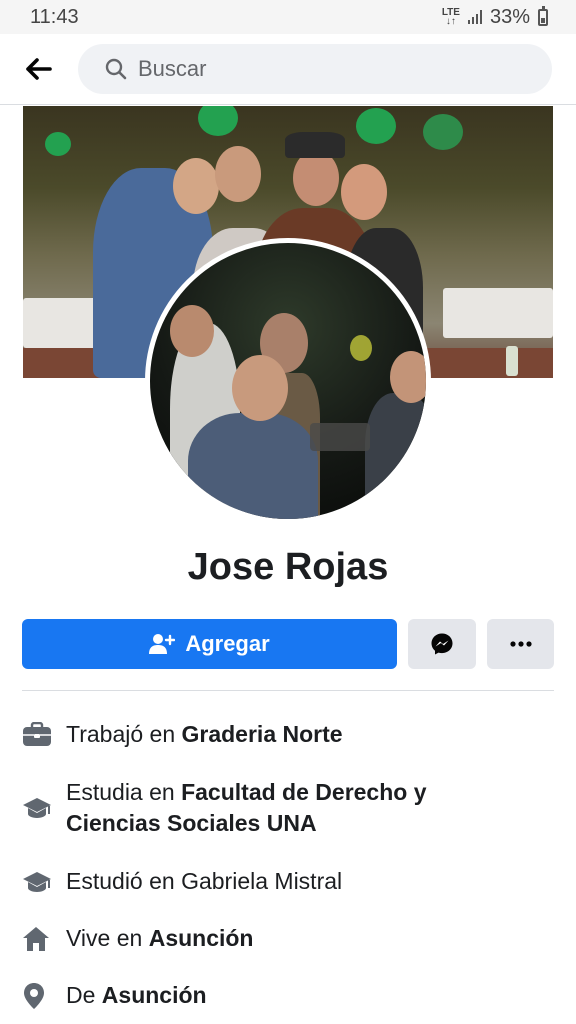 Image resolution: width=576 pixels, height=1024 pixels. Describe the element at coordinates (450, 17) in the screenshot. I see `network-icon: LTE ↓↑` at that location.